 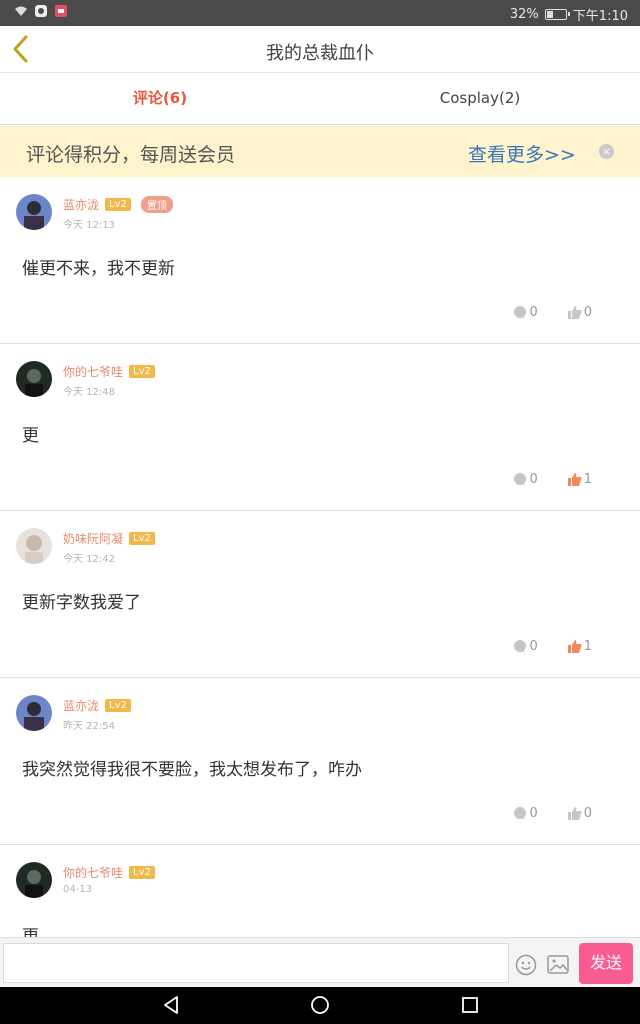 What do you see at coordinates (320, 151) in the screenshot?
I see `promo-banner: 评论得积分，每周送会员 查看更多>> ×` at bounding box center [320, 151].